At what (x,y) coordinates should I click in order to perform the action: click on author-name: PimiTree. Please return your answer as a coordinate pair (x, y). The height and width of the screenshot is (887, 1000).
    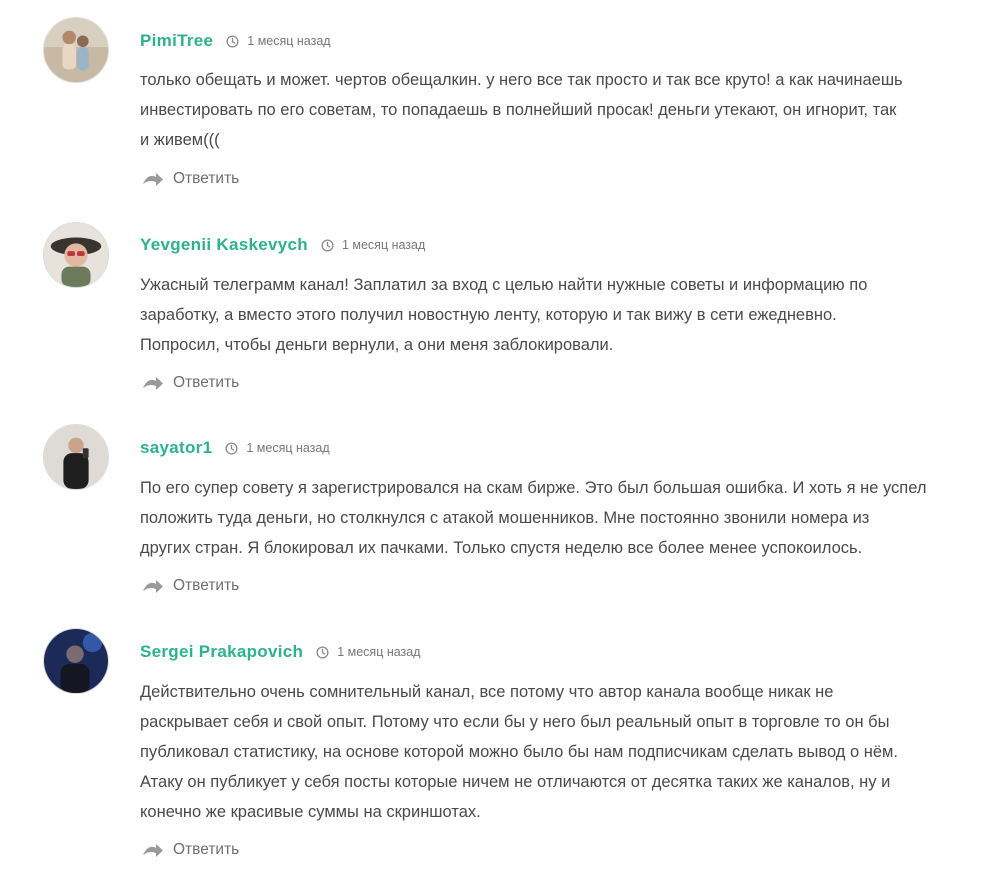
    Looking at the image, I should click on (176, 41).